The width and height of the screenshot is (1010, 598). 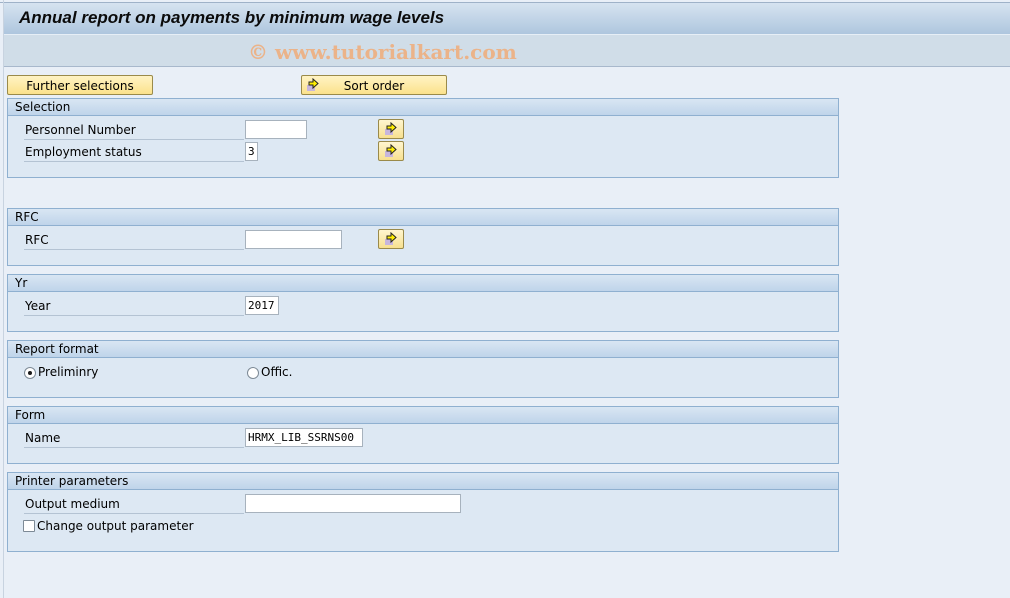 What do you see at coordinates (423, 349) in the screenshot?
I see `report-format-group-title: Report format` at bounding box center [423, 349].